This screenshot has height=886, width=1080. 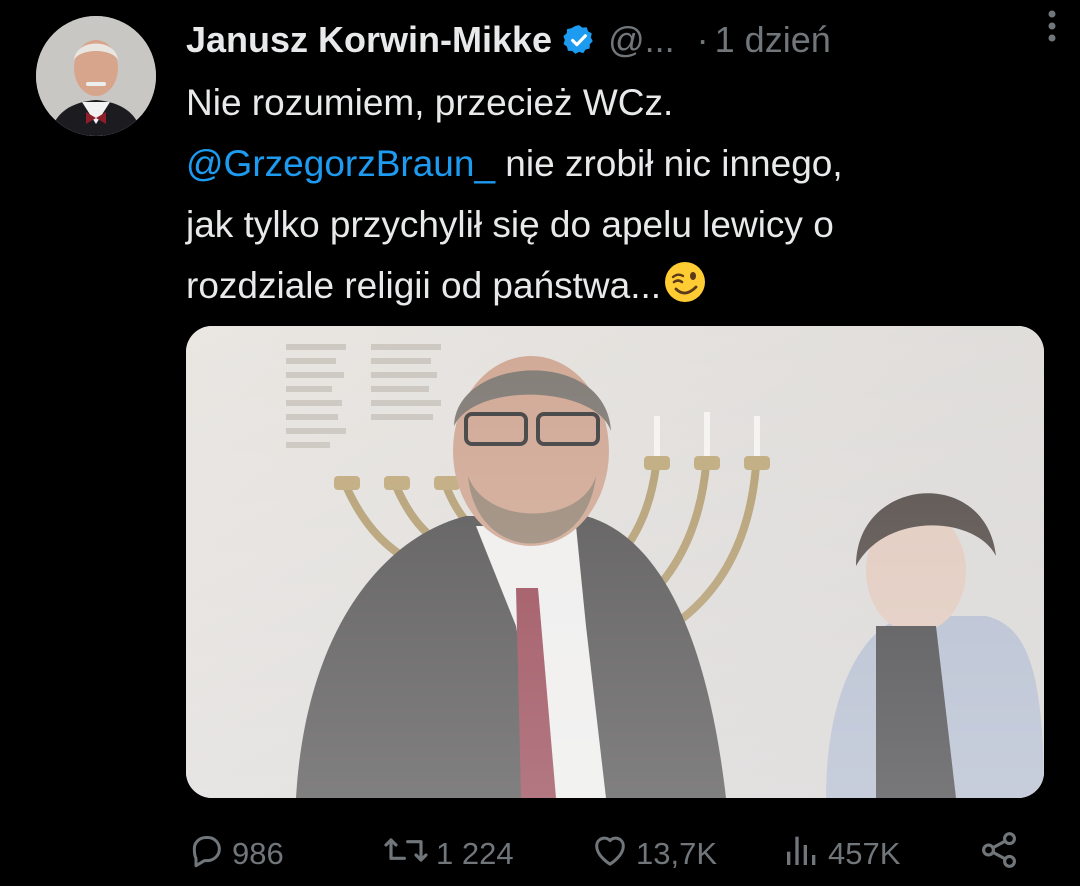 I want to click on repost-button: 1 224, so click(x=448, y=854).